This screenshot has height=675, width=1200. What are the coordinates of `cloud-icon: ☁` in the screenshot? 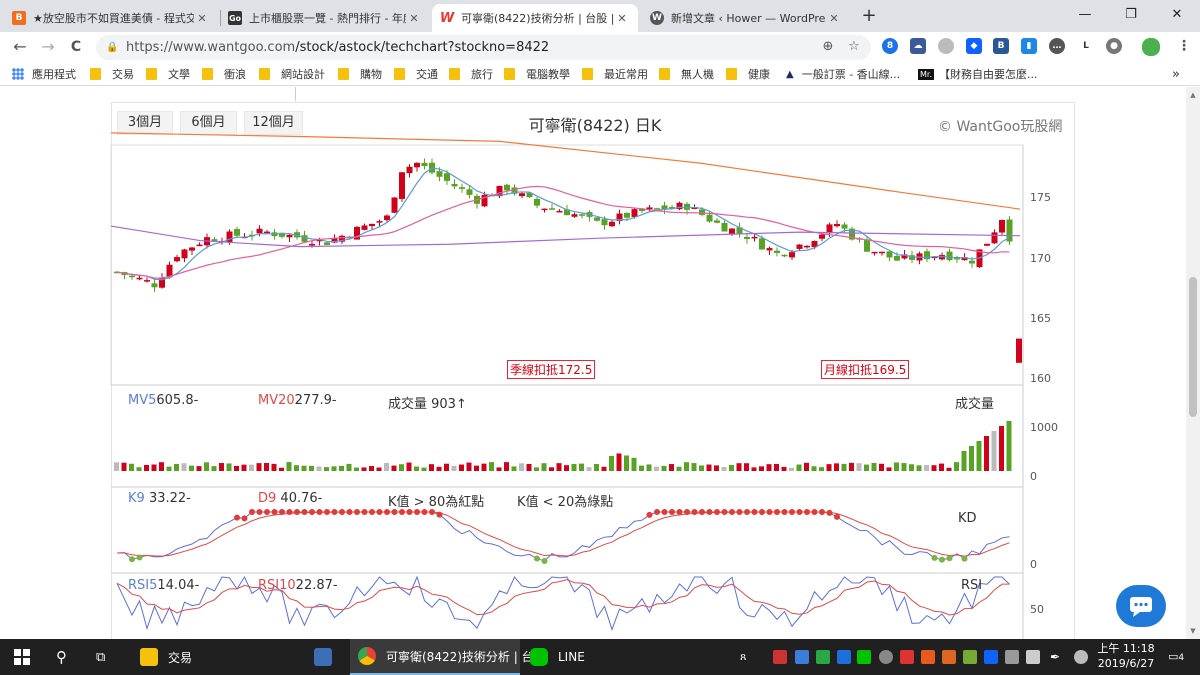 It's located at (918, 46).